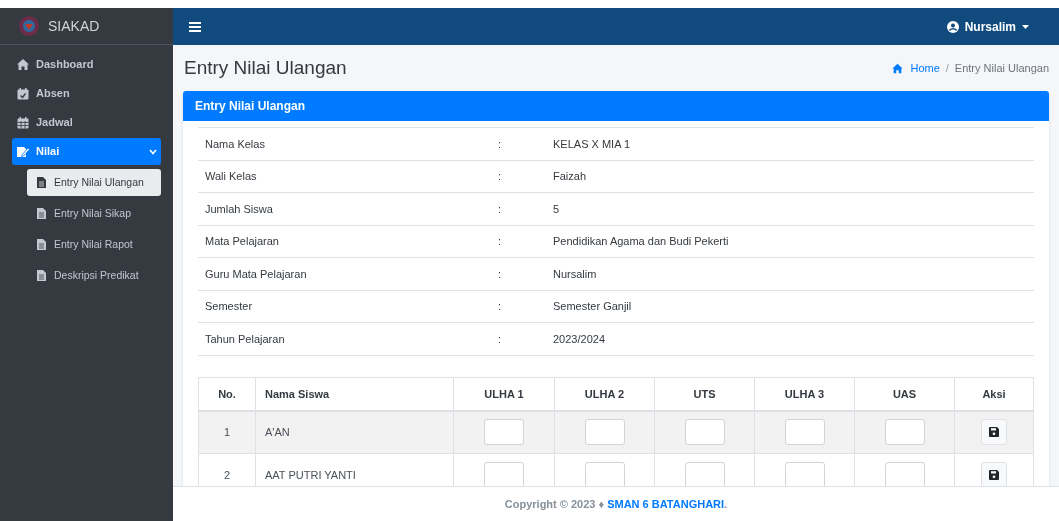  I want to click on info-label: Nama Kelas, so click(235, 143).